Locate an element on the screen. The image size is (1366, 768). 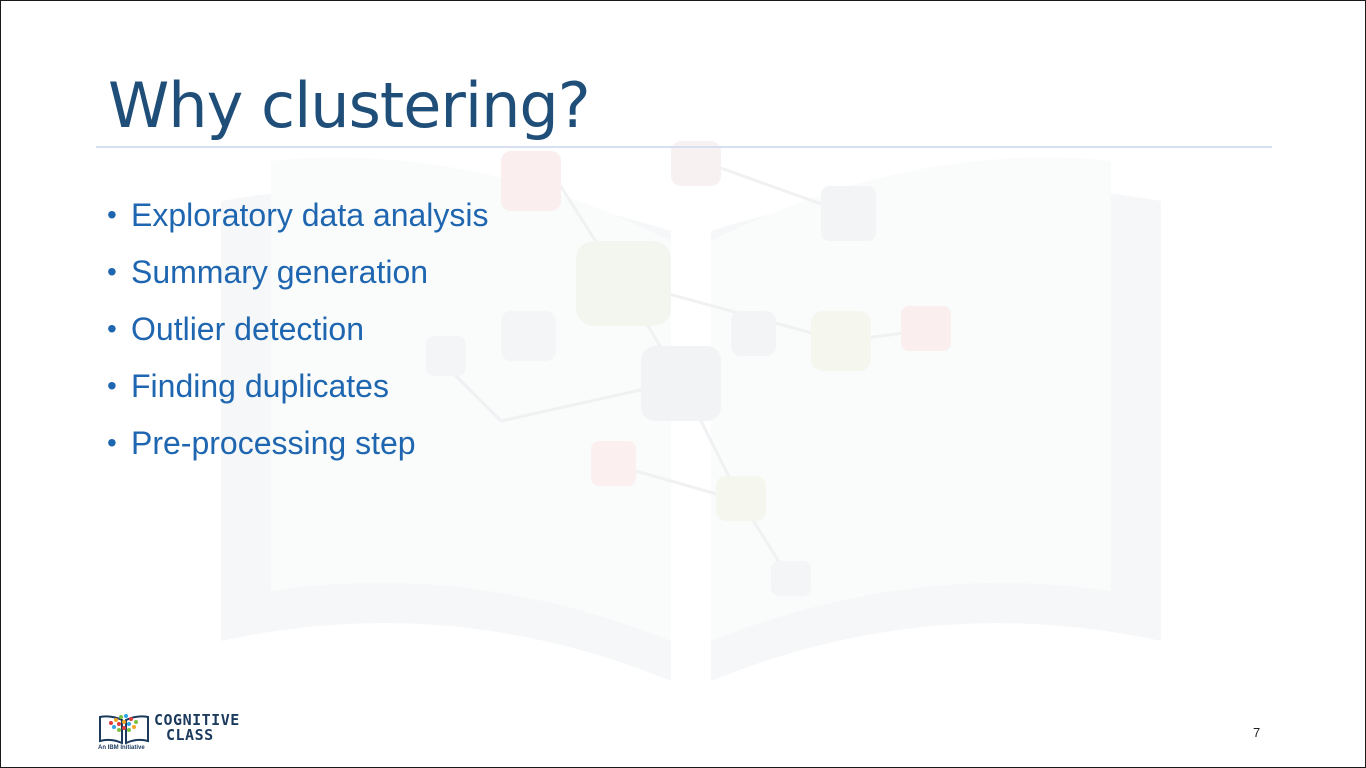
logo-tagline: An IBM Initiative is located at coordinates (121, 748).